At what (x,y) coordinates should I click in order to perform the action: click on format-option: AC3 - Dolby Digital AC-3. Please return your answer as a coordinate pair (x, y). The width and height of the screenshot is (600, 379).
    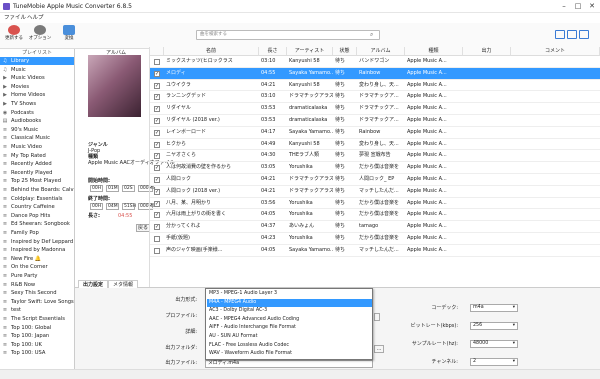
    Looking at the image, I should click on (289, 311).